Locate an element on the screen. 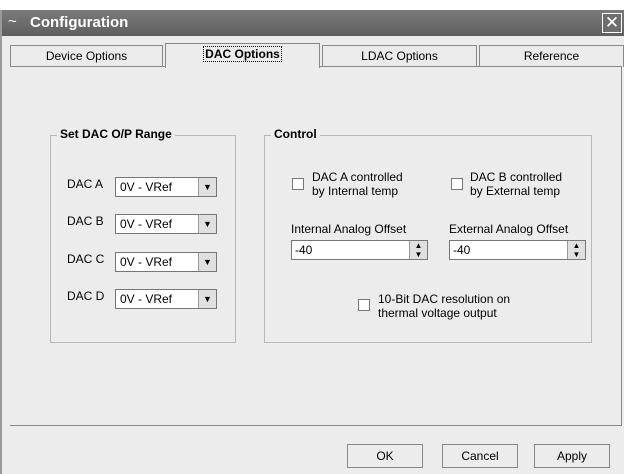 This screenshot has width=624, height=474. label-line: DAC A controlled is located at coordinates (357, 177).